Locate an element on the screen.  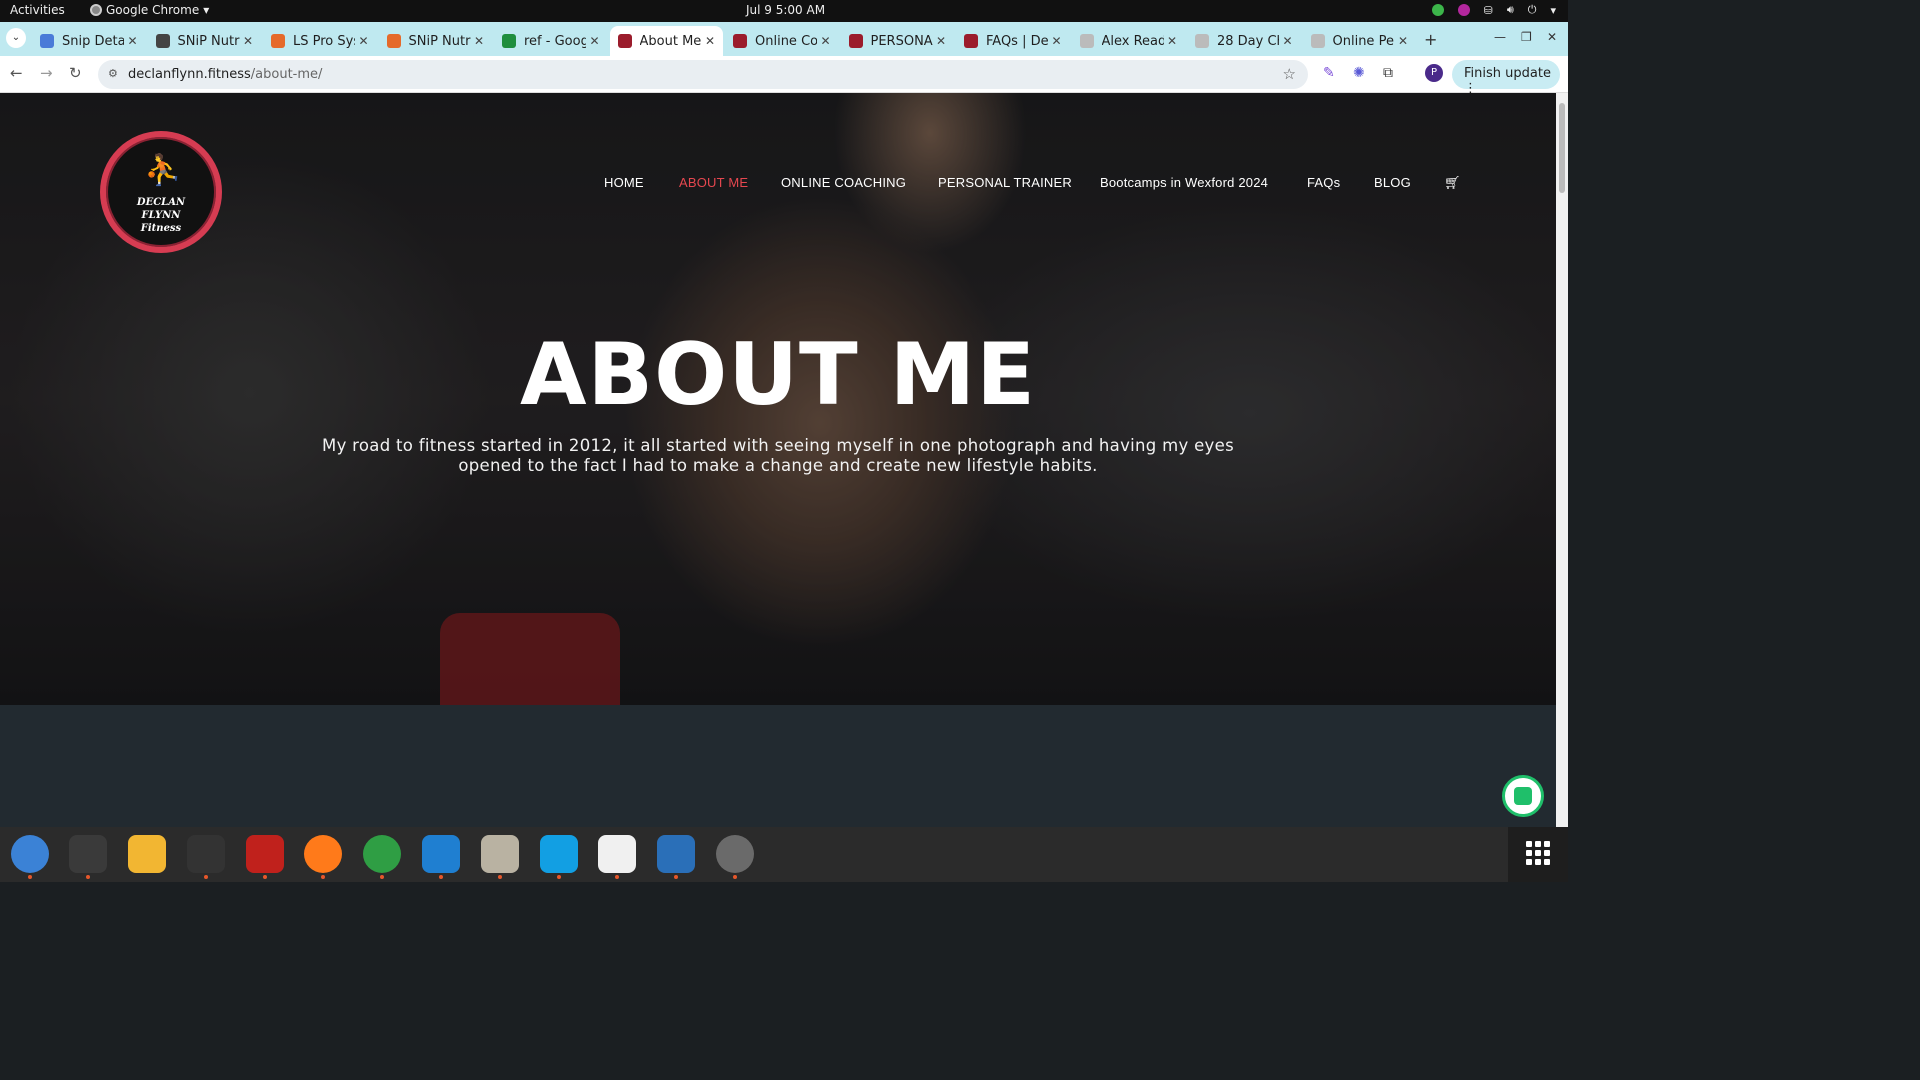
volume-icon: 🔊︎ is located at coordinates (1510, 10).